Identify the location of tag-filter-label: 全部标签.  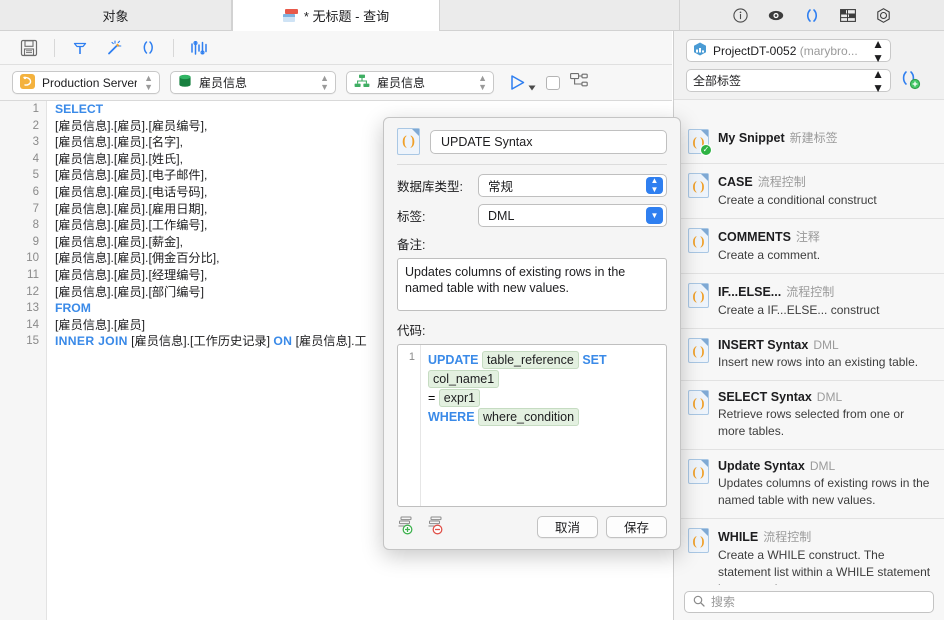
(717, 81).